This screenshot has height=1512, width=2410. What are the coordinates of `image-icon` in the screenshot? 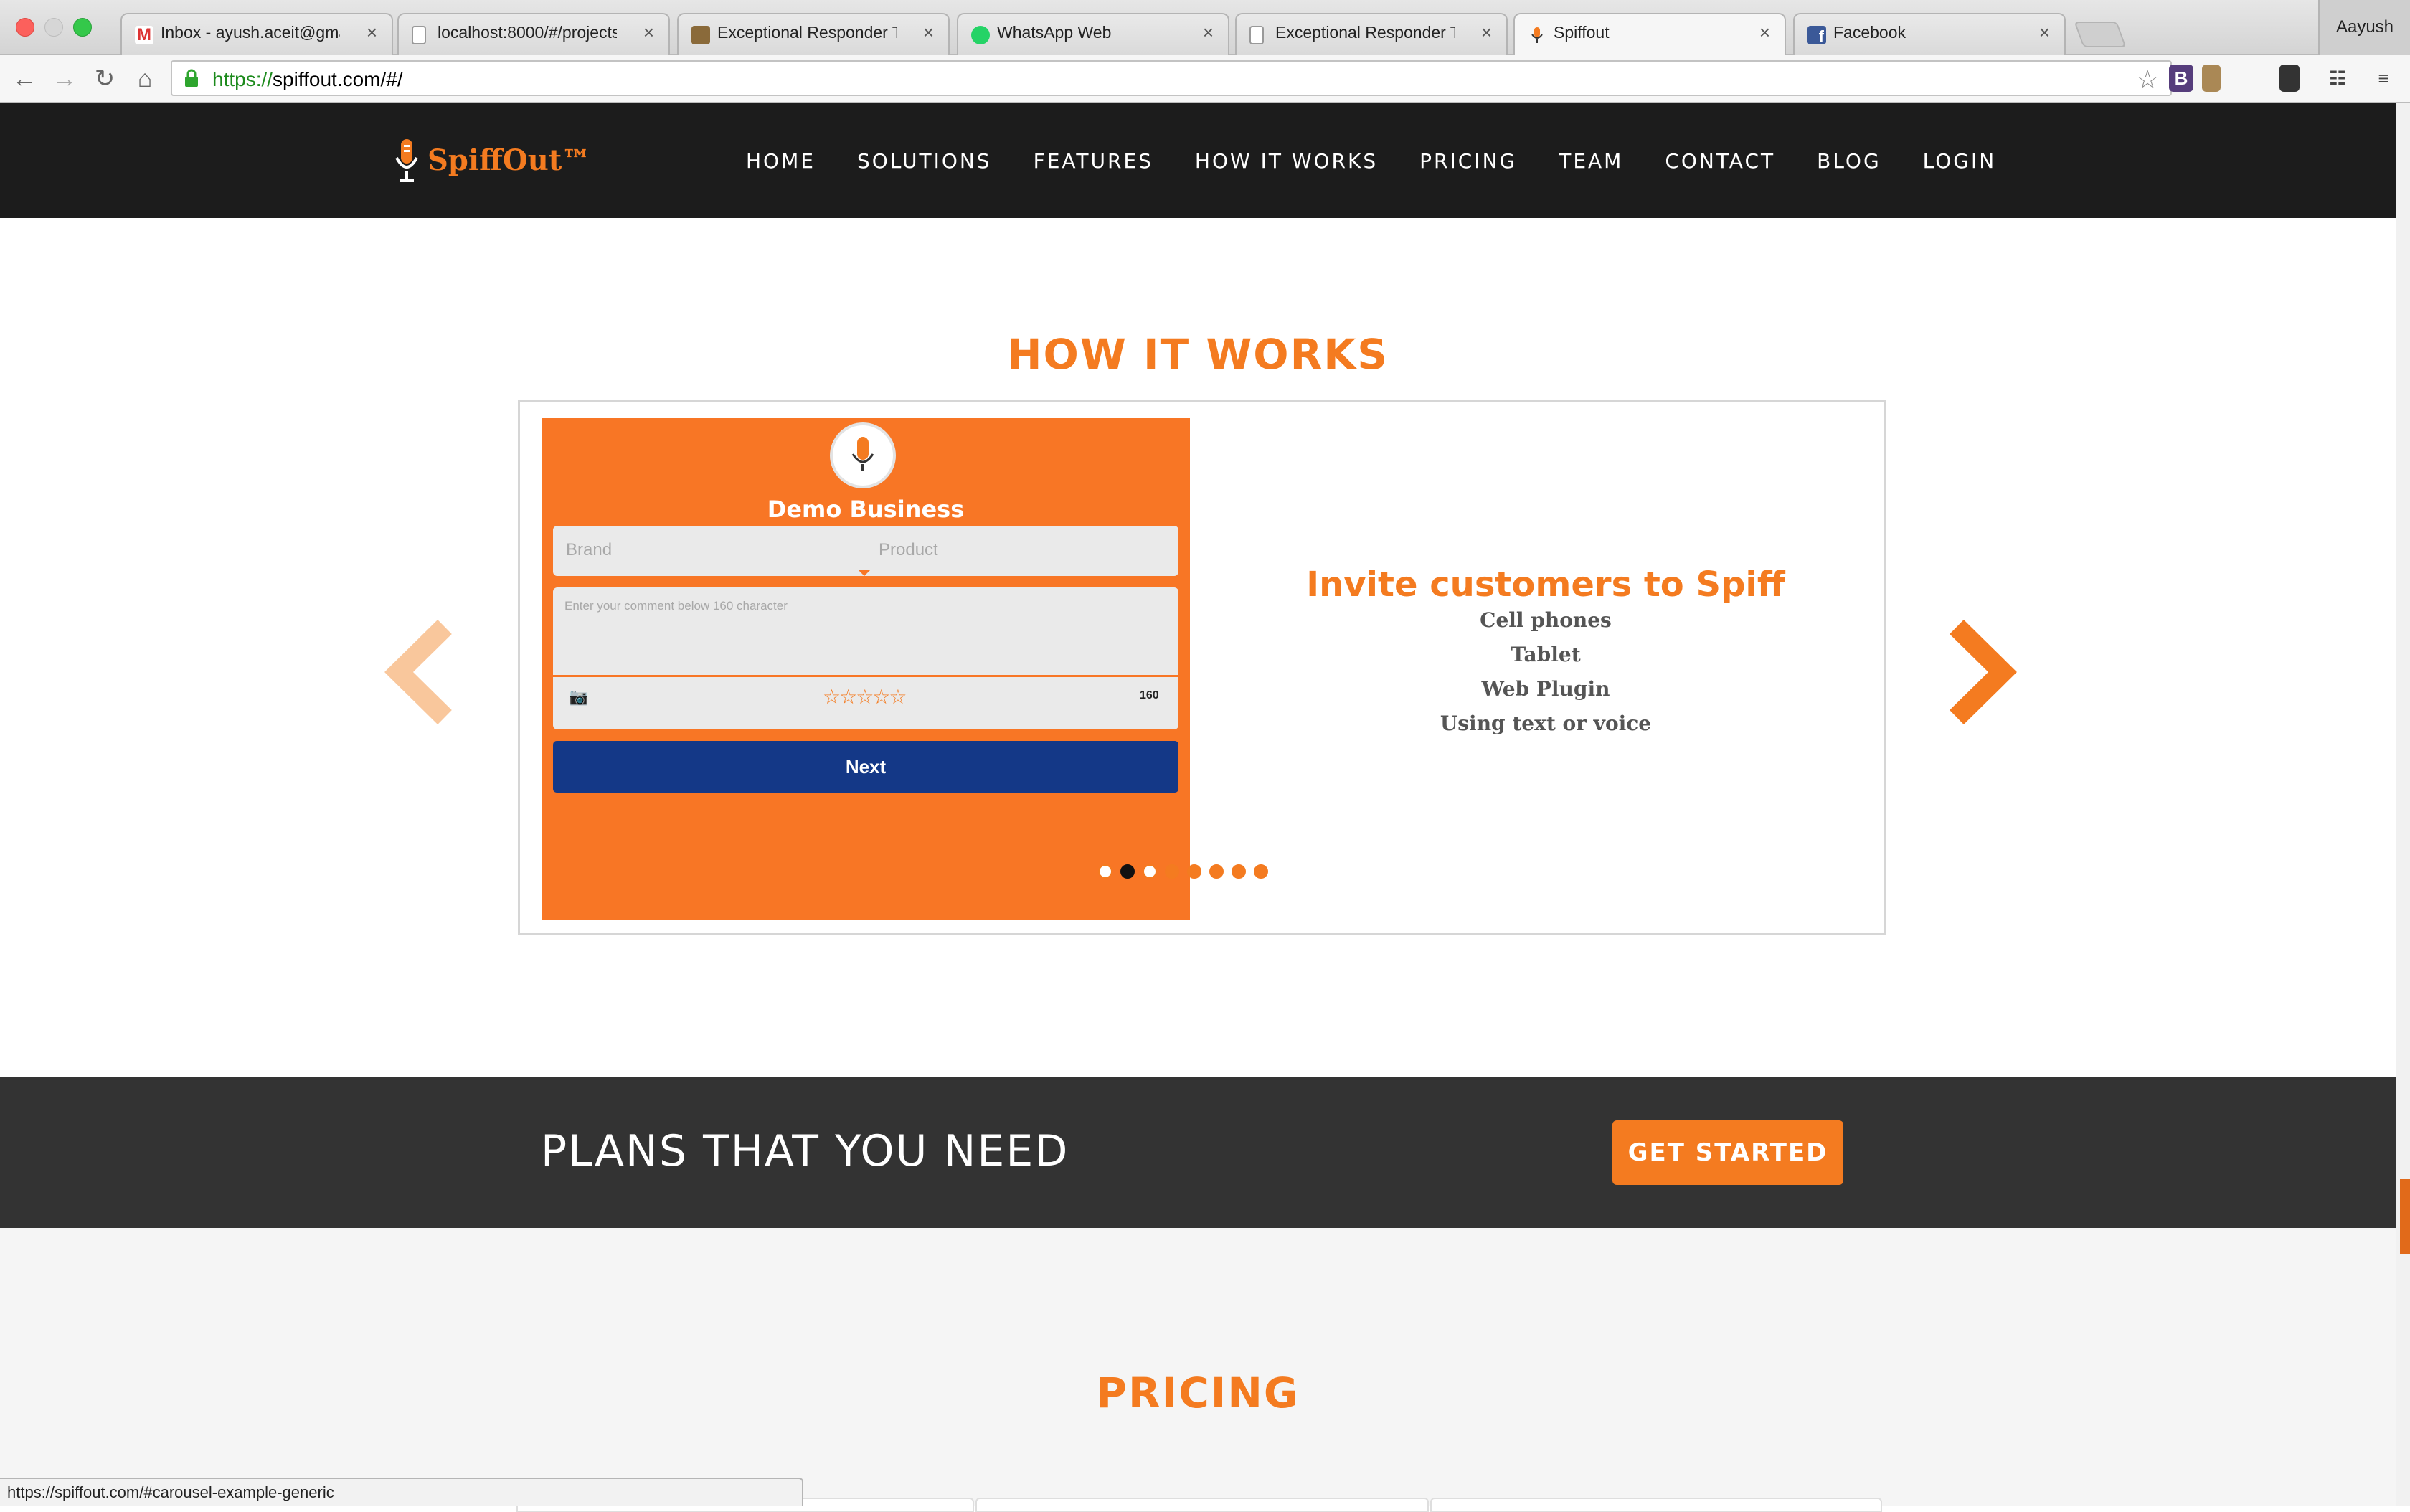 It's located at (700, 35).